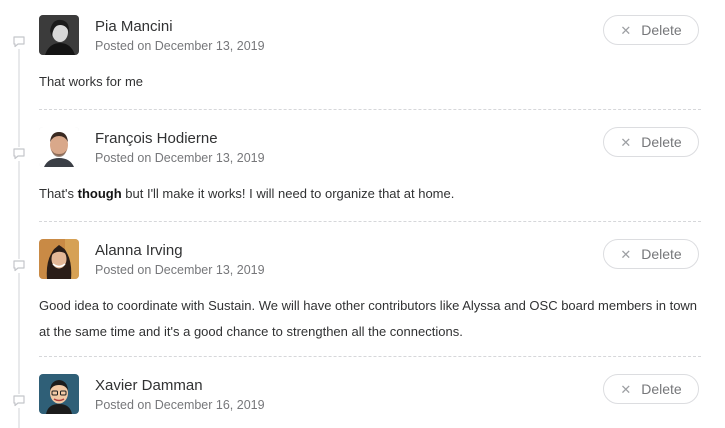 The height and width of the screenshot is (428, 725). Describe the element at coordinates (180, 405) in the screenshot. I see `post-date: Posted on December 16, 2019` at that location.